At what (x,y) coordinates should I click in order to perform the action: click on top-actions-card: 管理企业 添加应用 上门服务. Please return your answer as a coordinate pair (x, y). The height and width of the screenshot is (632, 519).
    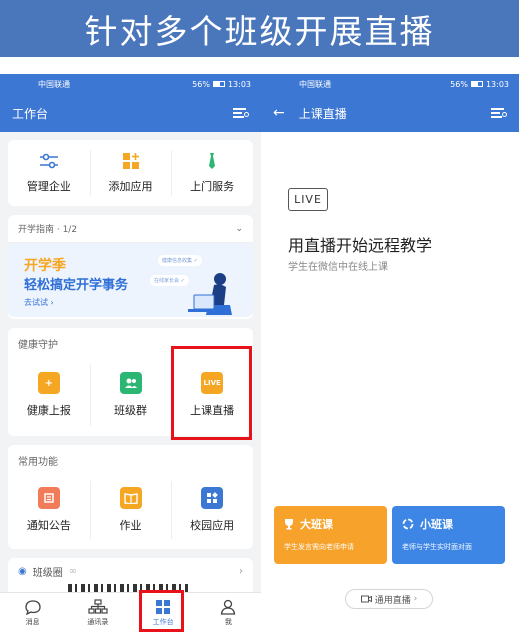
    Looking at the image, I should click on (130, 173).